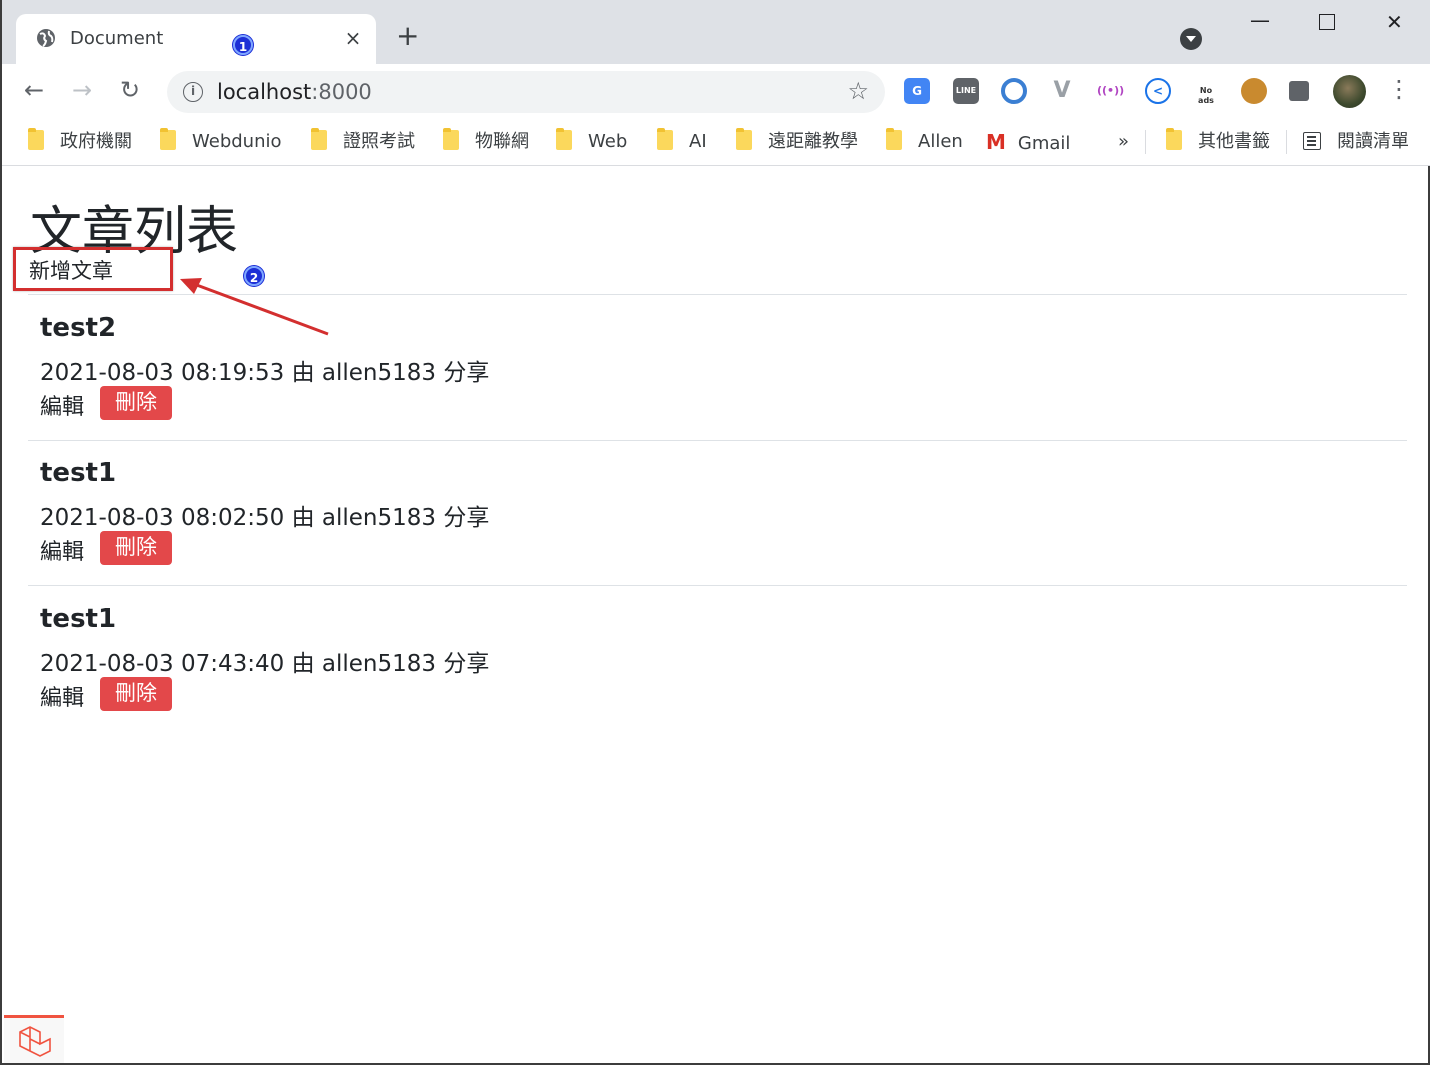  I want to click on bookmarks-overflow-icon: », so click(1123, 142).